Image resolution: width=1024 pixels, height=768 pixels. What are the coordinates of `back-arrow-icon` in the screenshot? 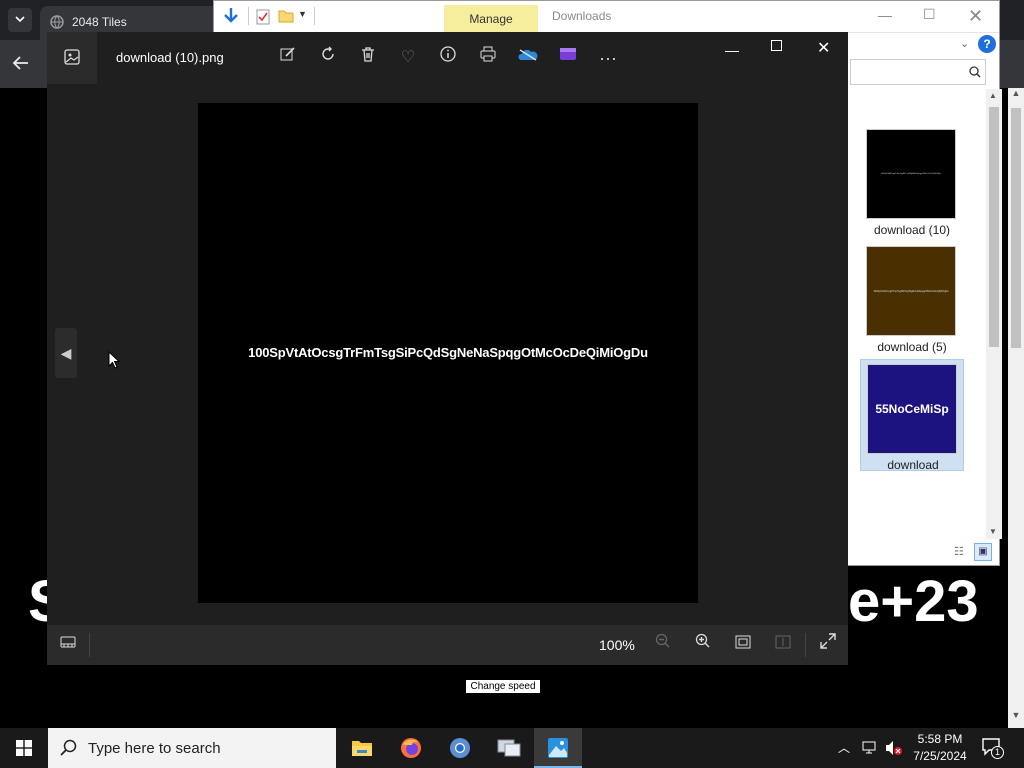 It's located at (21, 63).